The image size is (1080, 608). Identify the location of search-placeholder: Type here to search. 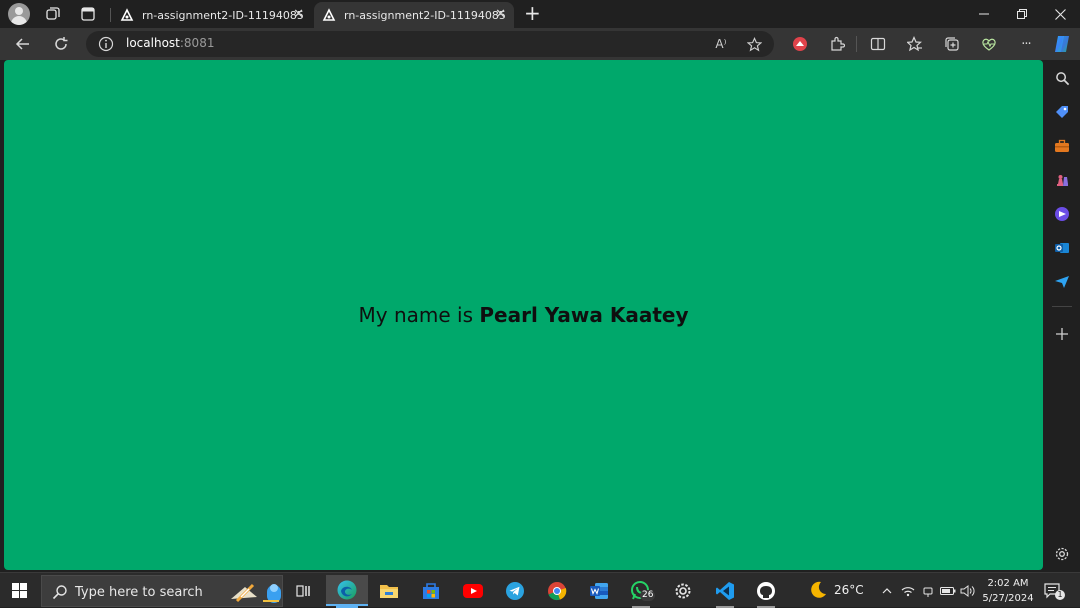
(139, 592).